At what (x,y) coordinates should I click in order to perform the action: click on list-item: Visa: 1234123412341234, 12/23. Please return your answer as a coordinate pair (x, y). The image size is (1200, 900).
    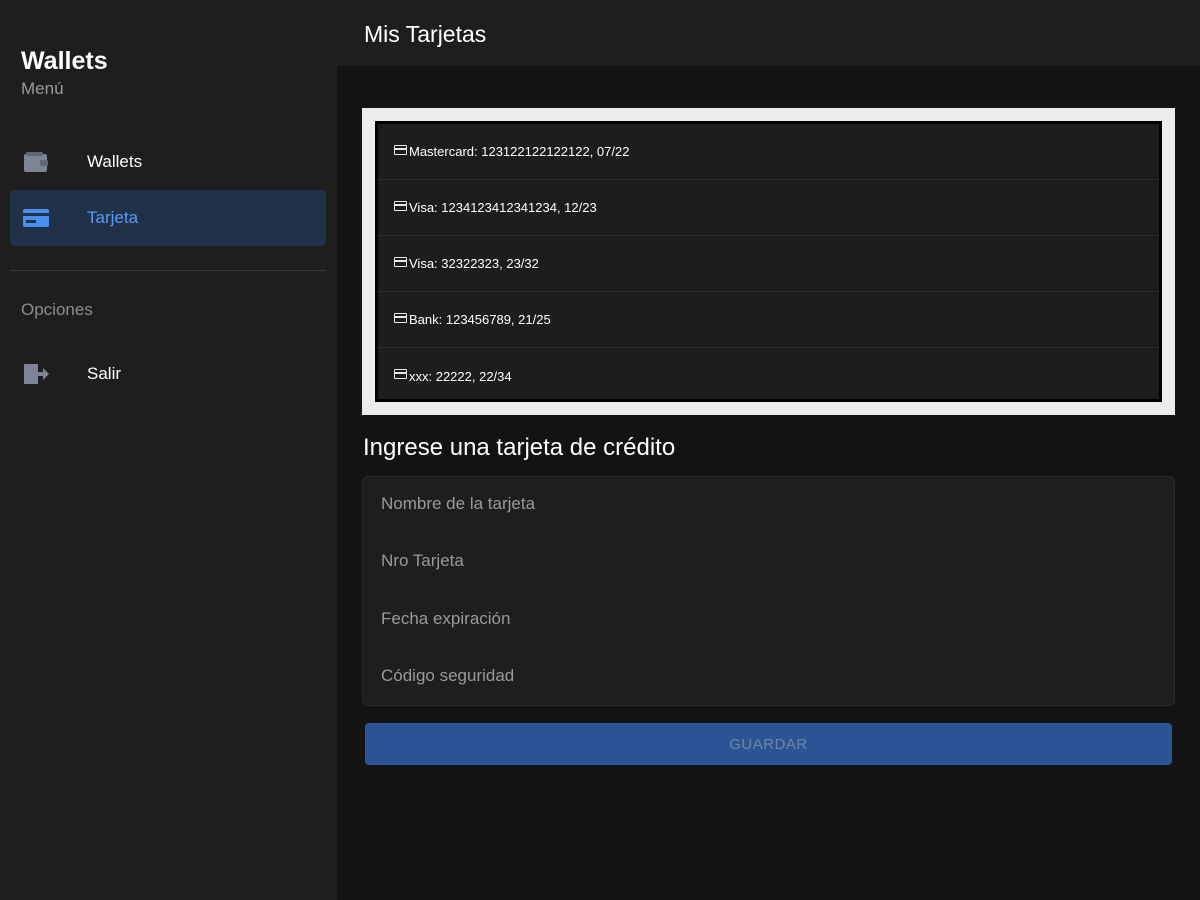
    Looking at the image, I should click on (768, 208).